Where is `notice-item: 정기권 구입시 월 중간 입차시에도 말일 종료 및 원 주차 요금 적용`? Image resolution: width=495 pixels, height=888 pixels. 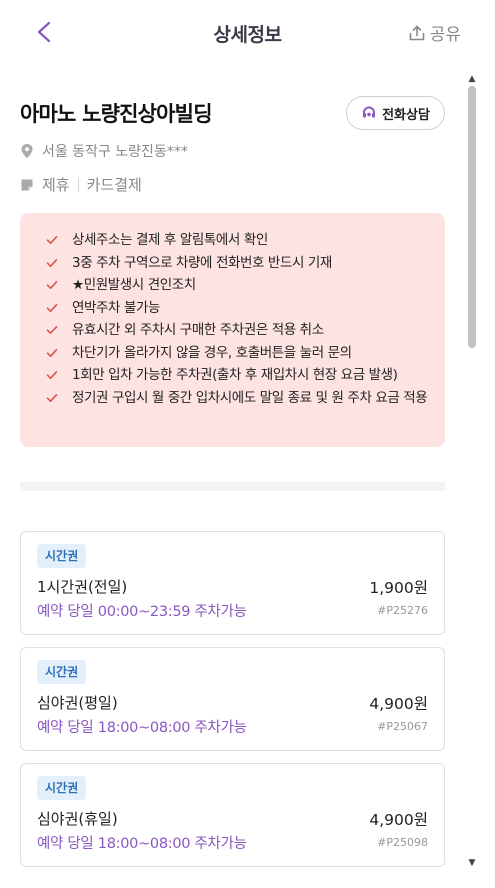
notice-item: 정기권 구입시 월 중간 입차시에도 말일 종료 및 원 주차 요금 적용 is located at coordinates (238, 398).